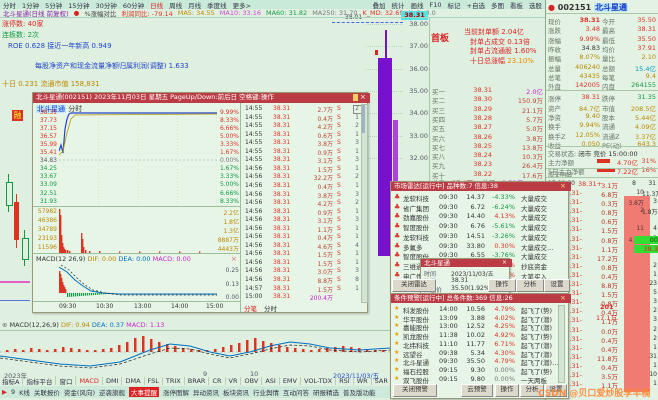 This screenshot has width=658, height=400. What do you see at coordinates (436, 5) in the screenshot?
I see `toolbar-item-F10: F10` at bounding box center [436, 5].